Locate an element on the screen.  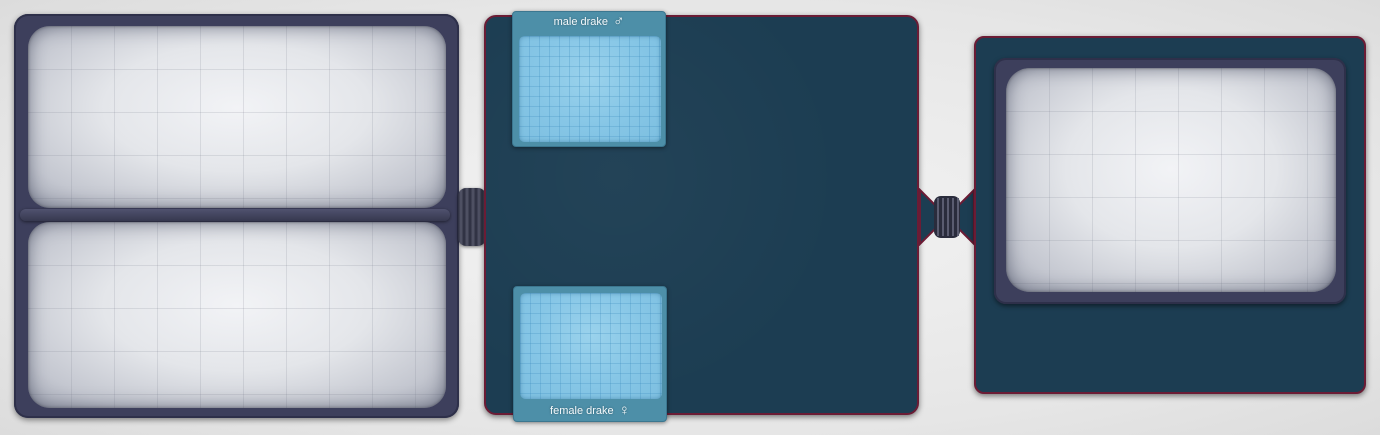
right-screen is located at coordinates (1171, 180).